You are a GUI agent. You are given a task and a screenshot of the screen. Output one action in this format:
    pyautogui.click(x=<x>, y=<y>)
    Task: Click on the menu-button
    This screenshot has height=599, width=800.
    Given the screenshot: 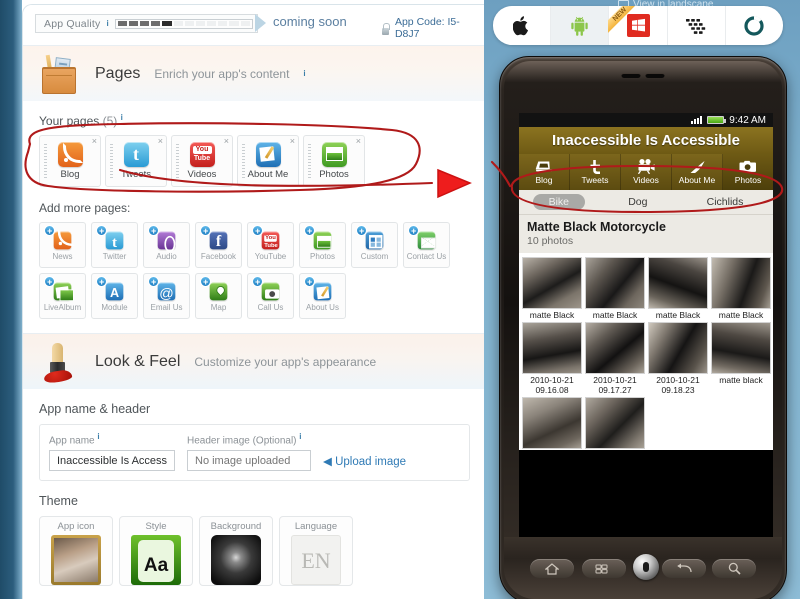 What is the action you would take?
    pyautogui.click(x=604, y=568)
    